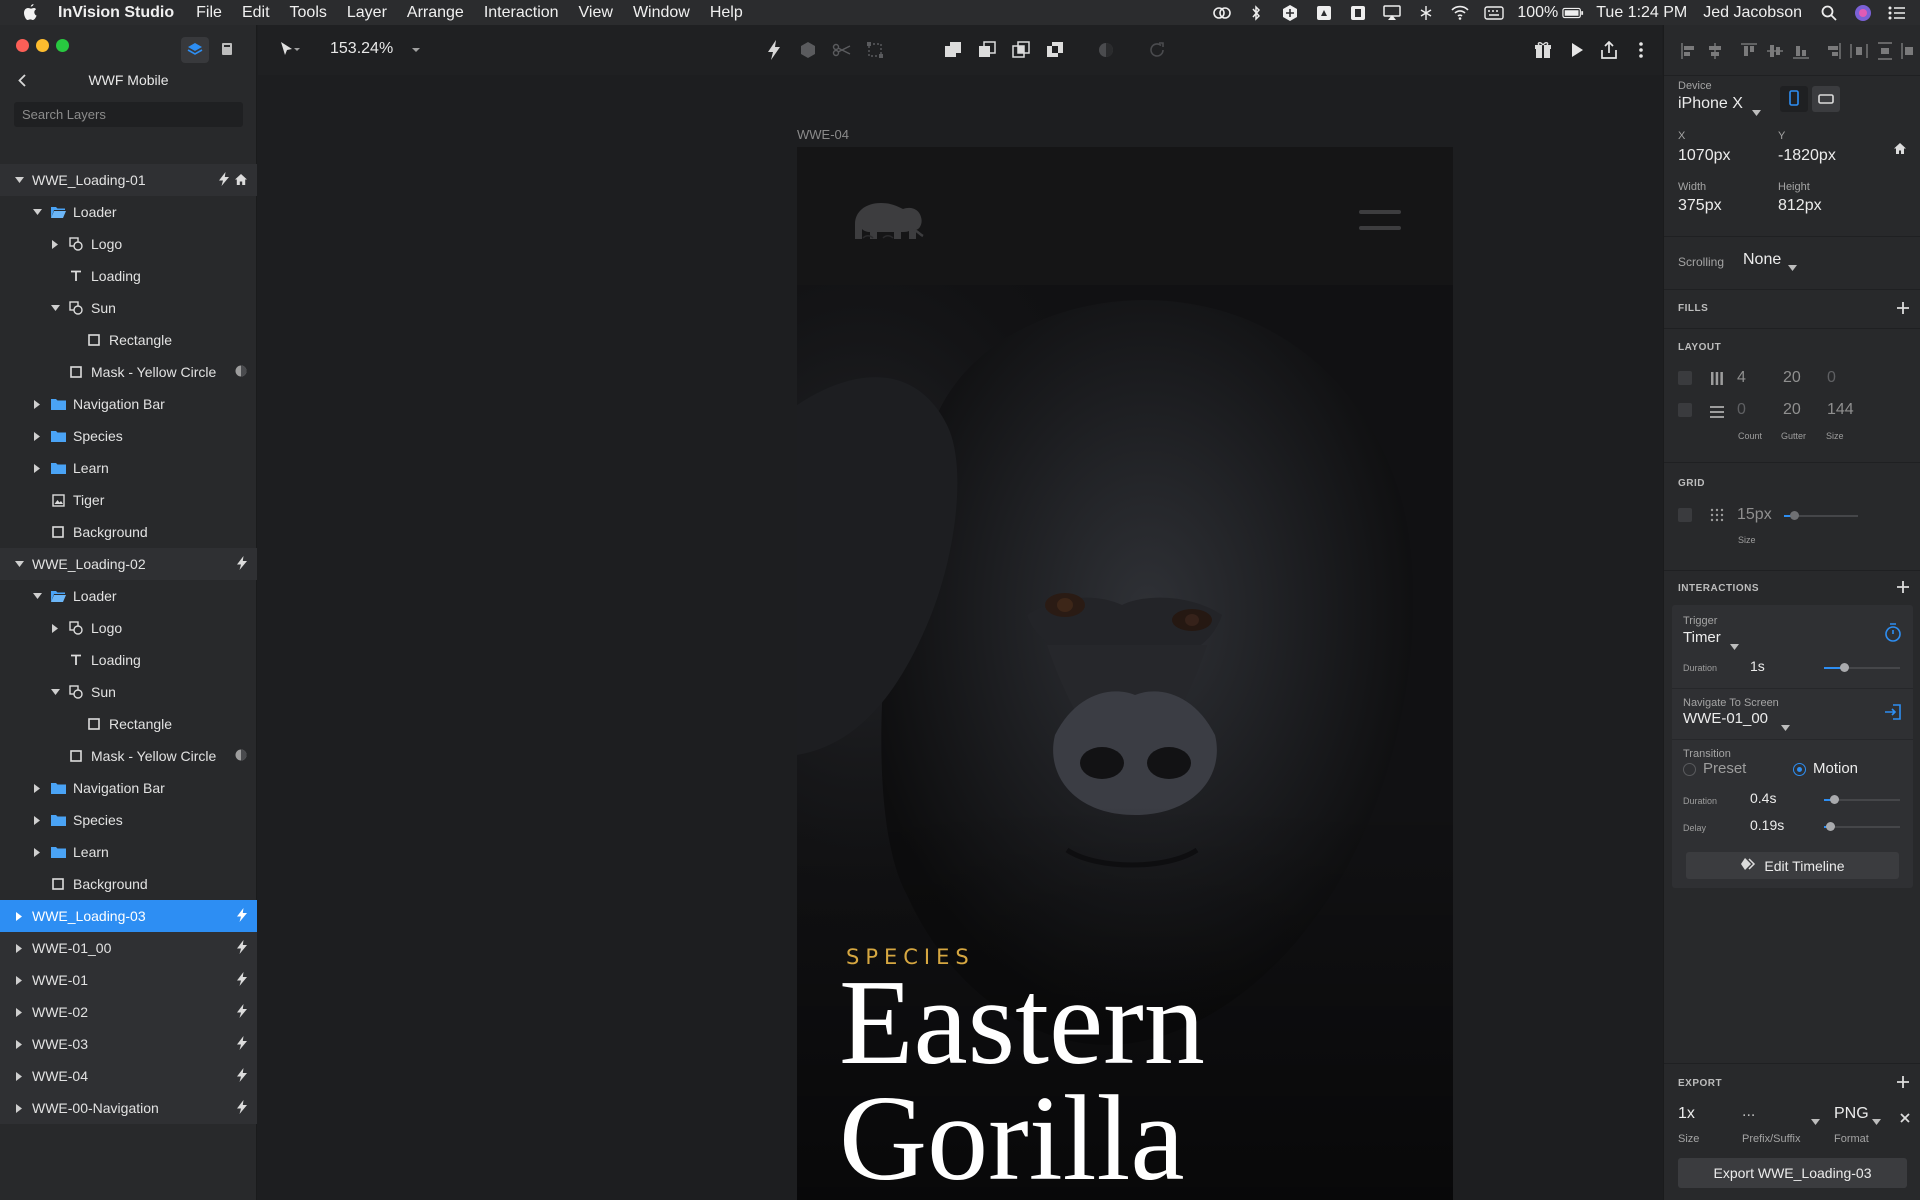  I want to click on trigger-duration-slider-knob, so click(1844, 667).